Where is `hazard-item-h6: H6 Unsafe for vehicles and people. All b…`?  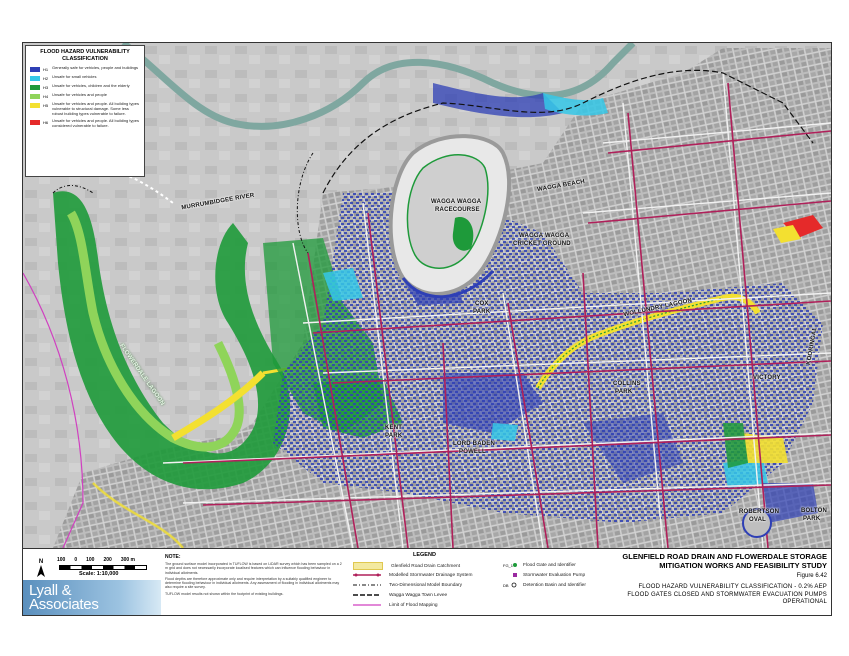
hazard-item-h6: H6 Unsafe for vehicles and people. All b… is located at coordinates (85, 124).